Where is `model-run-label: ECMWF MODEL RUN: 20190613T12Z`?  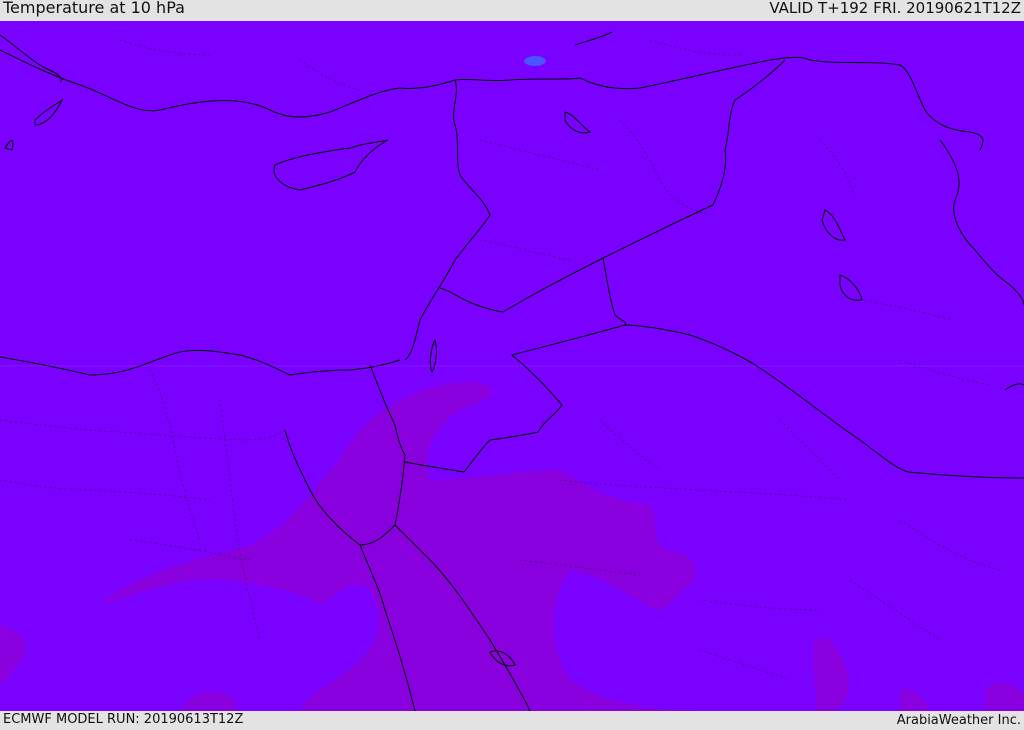
model-run-label: ECMWF MODEL RUN: 20190613T12Z is located at coordinates (123, 719).